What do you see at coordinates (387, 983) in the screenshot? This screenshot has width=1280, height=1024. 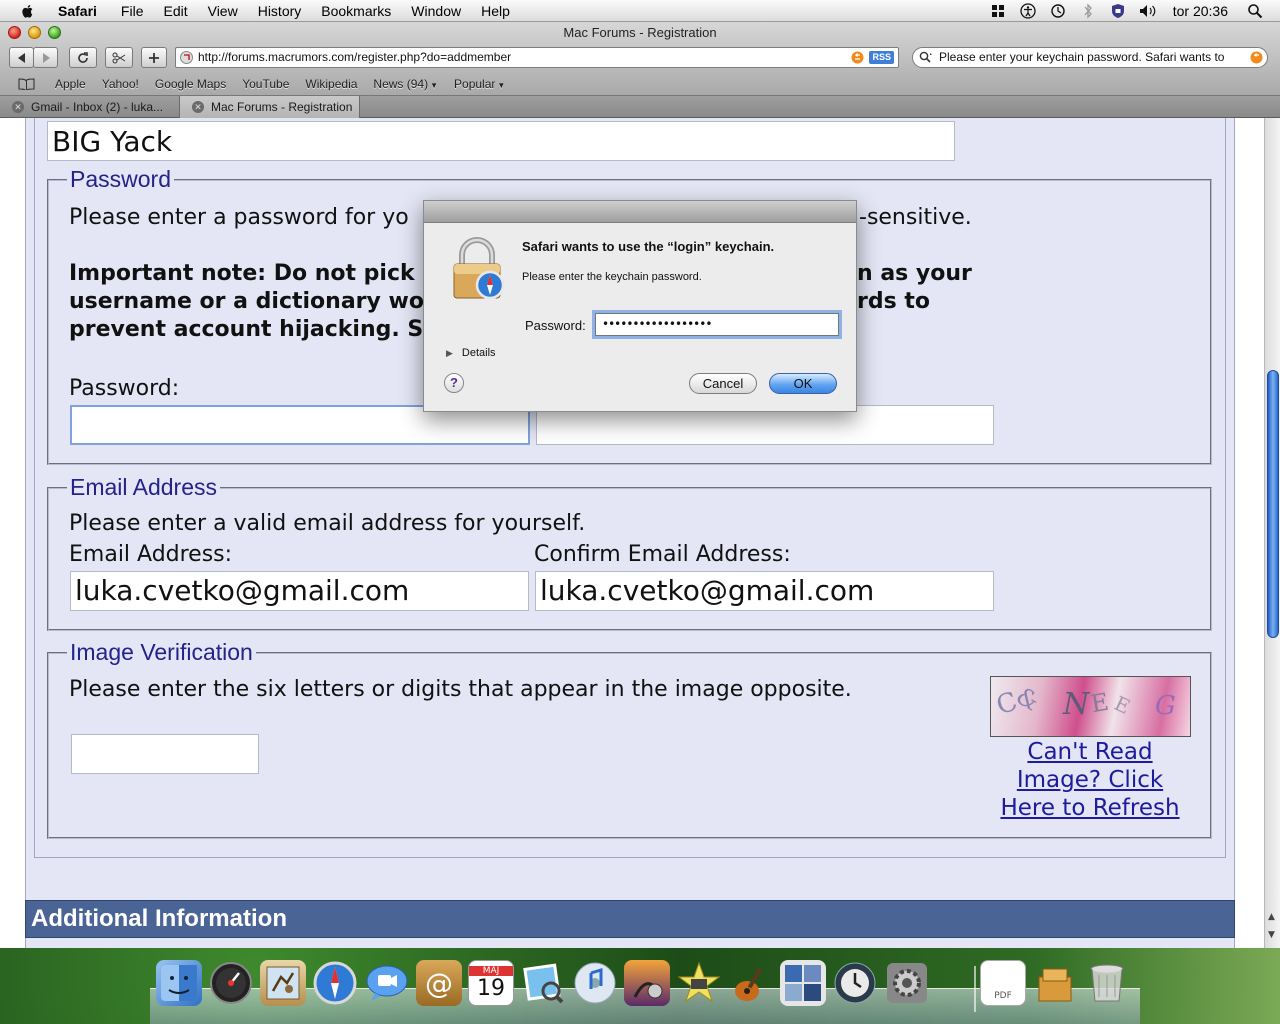 I see `ichat-icon` at bounding box center [387, 983].